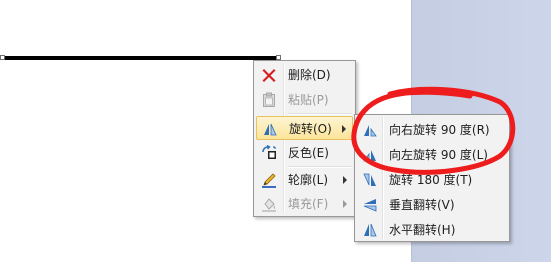 The image size is (551, 262). What do you see at coordinates (310, 129) in the screenshot?
I see `menu-item-label: 旋转(O)` at bounding box center [310, 129].